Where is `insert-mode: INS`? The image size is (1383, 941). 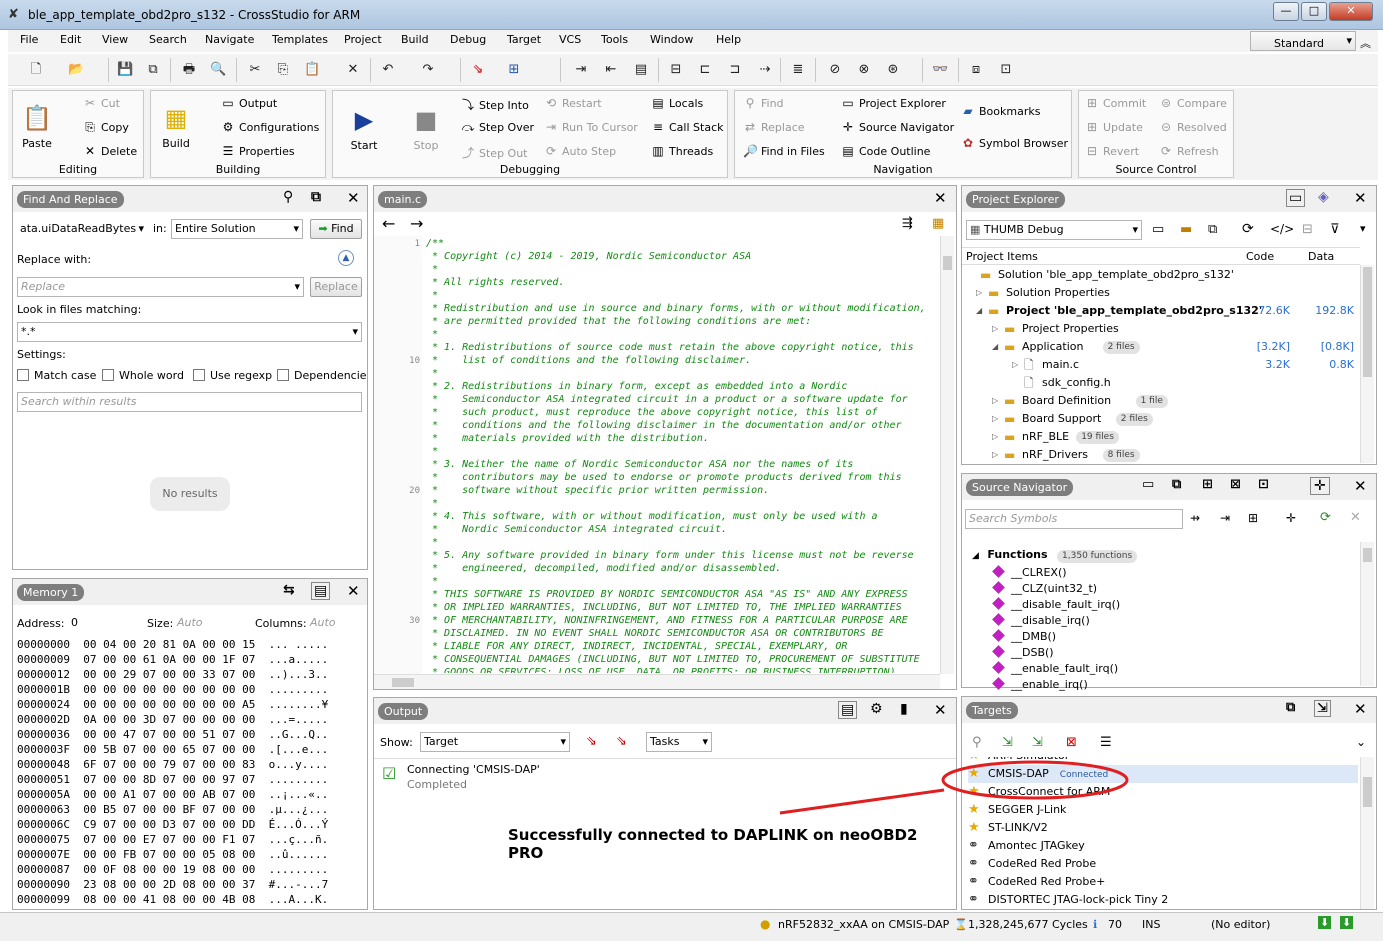 insert-mode: INS is located at coordinates (1151, 924).